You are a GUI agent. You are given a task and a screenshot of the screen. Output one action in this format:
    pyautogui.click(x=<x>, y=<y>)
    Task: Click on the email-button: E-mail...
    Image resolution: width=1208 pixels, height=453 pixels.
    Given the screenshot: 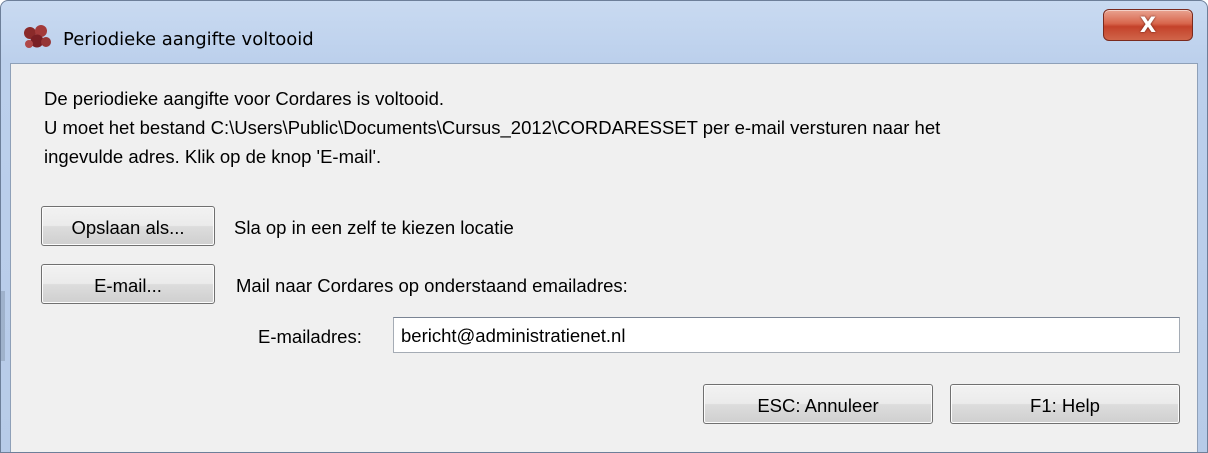 What is the action you would take?
    pyautogui.click(x=128, y=284)
    